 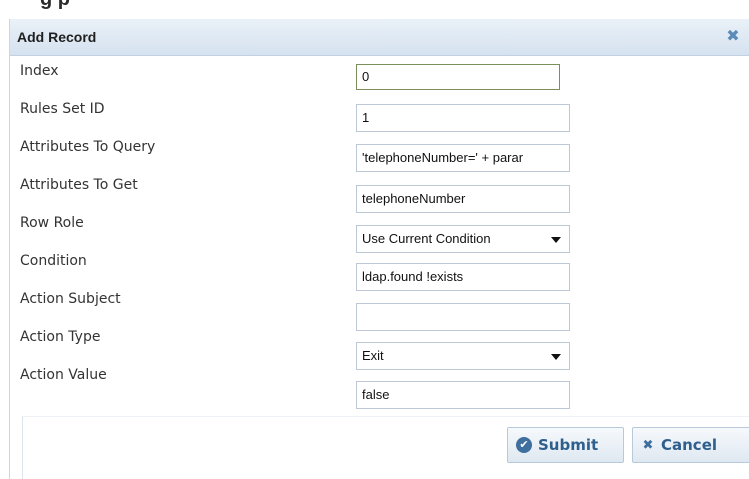 I want to click on dialog-footer: ✔ Submit ✖ Cancel, so click(x=385, y=447).